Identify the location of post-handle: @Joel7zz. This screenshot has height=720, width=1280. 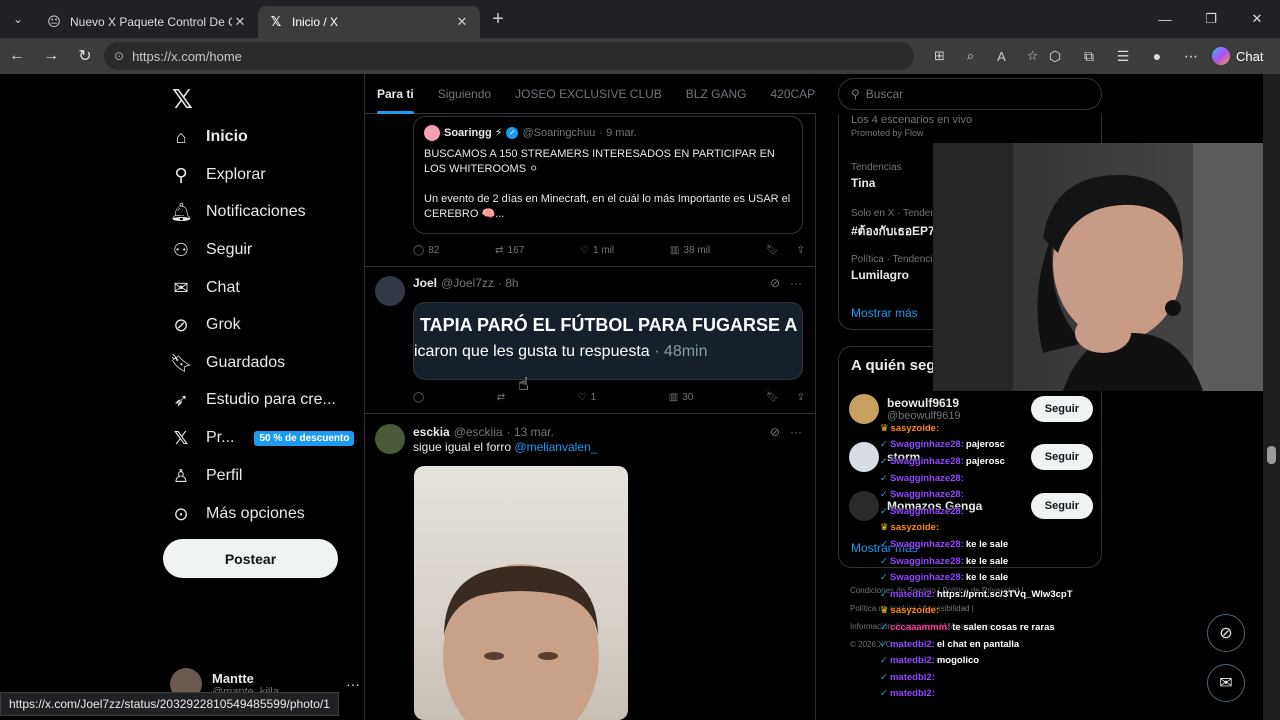
(467, 283).